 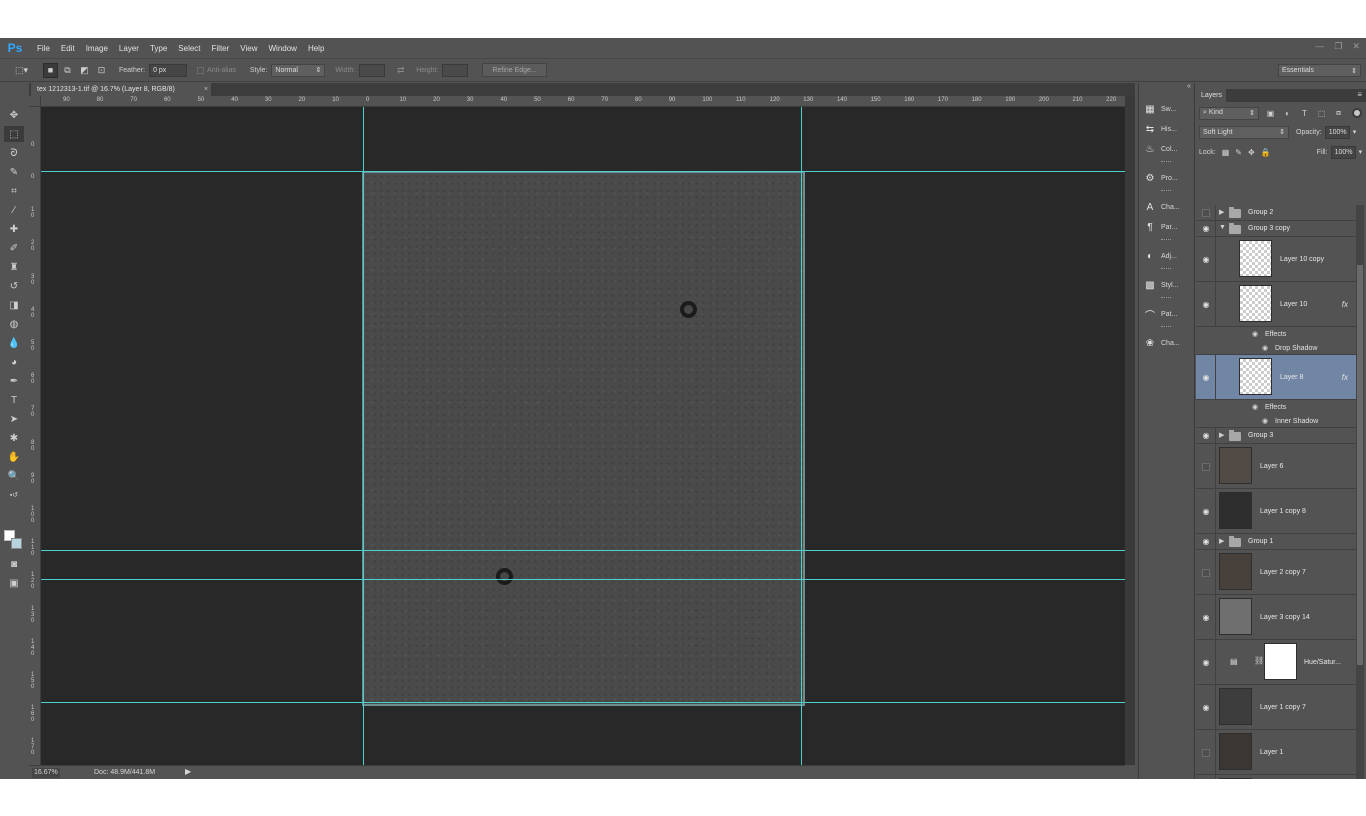 What do you see at coordinates (46, 773) in the screenshot?
I see `zoom-level: 16.67%` at bounding box center [46, 773].